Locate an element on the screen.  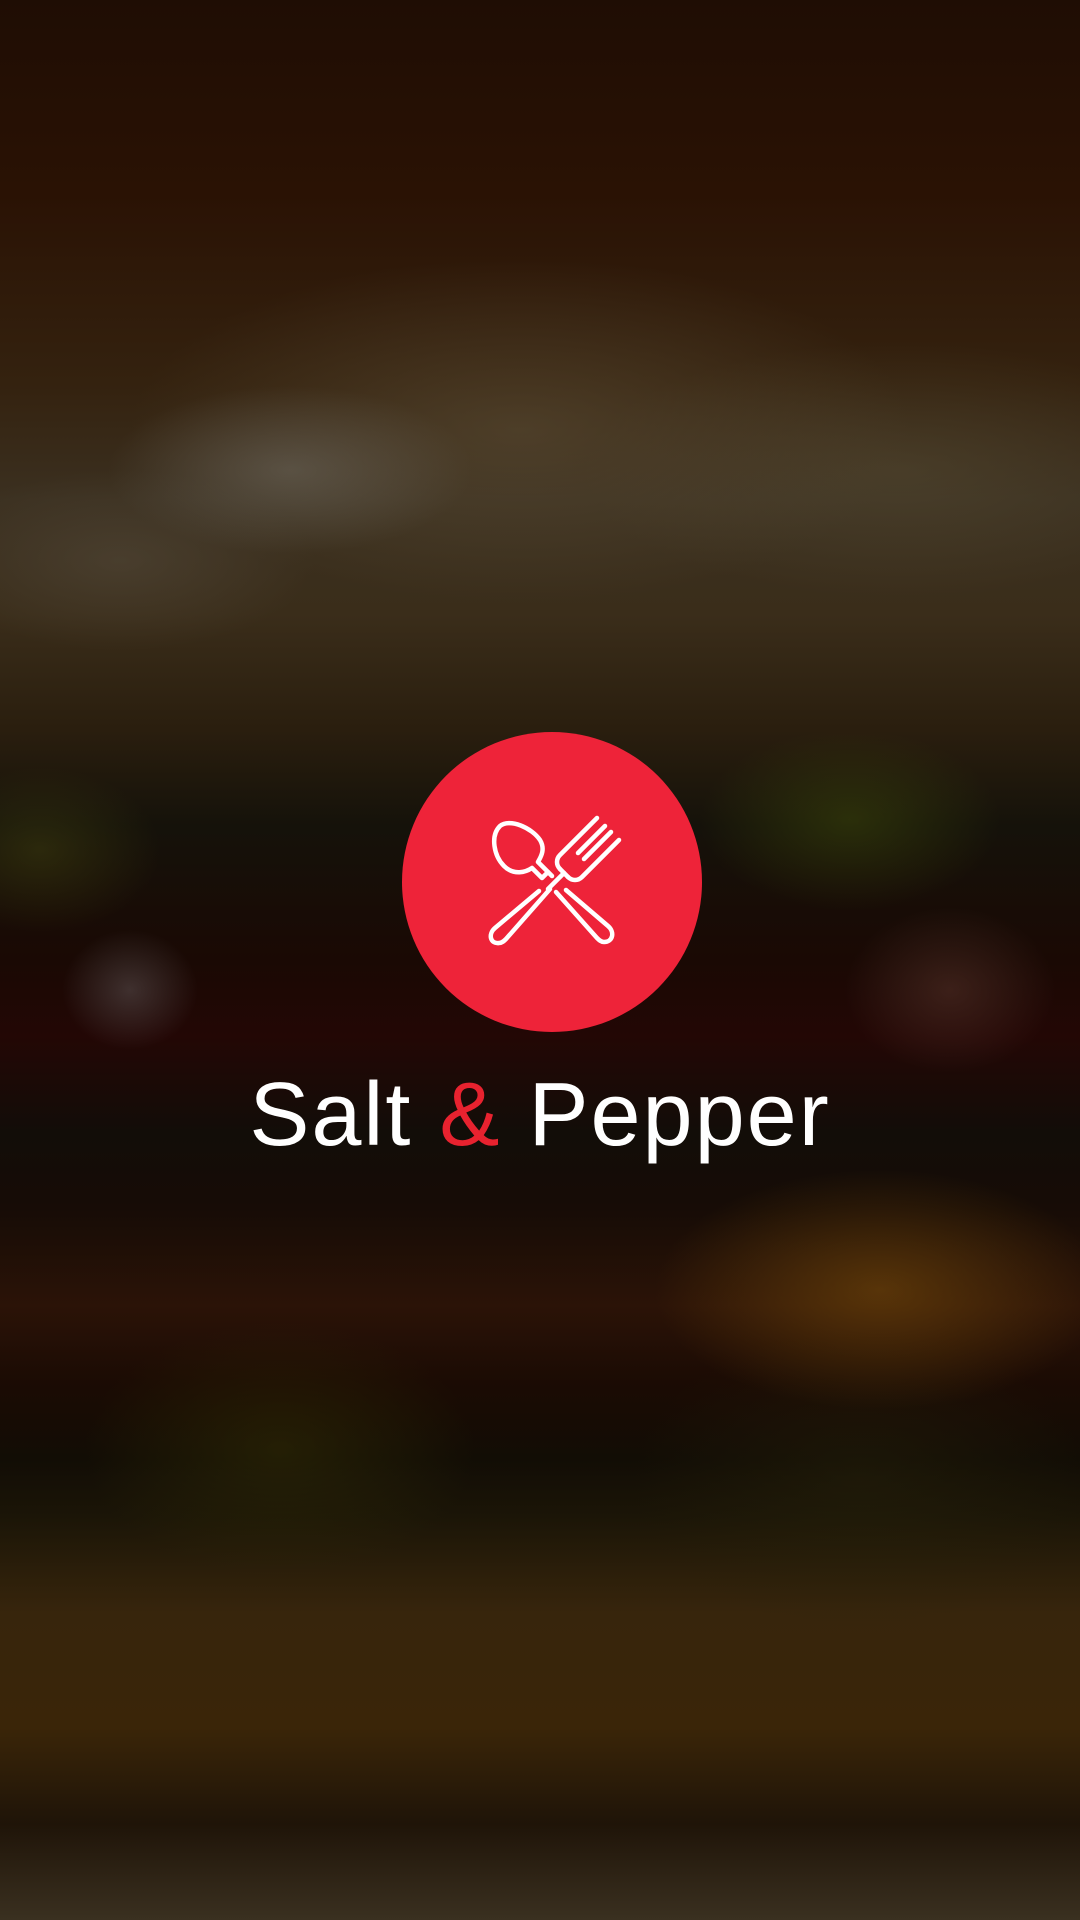
app-title: Salt & Pepper is located at coordinates (540, 1115).